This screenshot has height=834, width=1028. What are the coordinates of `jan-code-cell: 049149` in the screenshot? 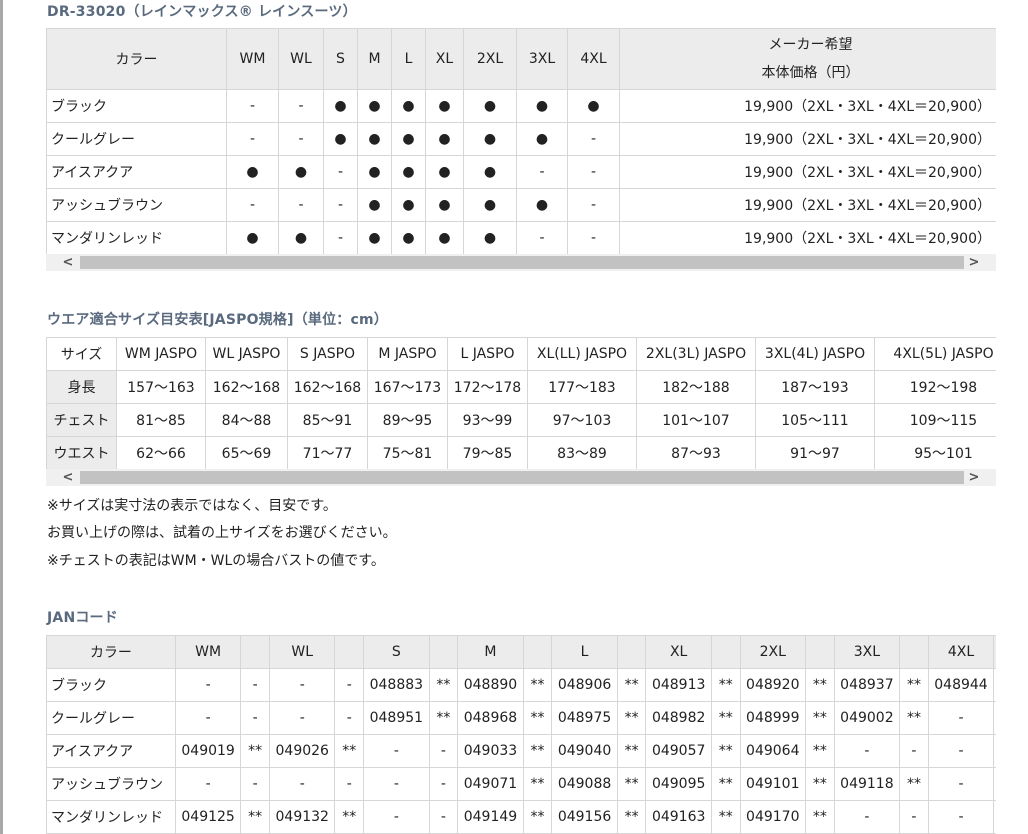 It's located at (490, 817).